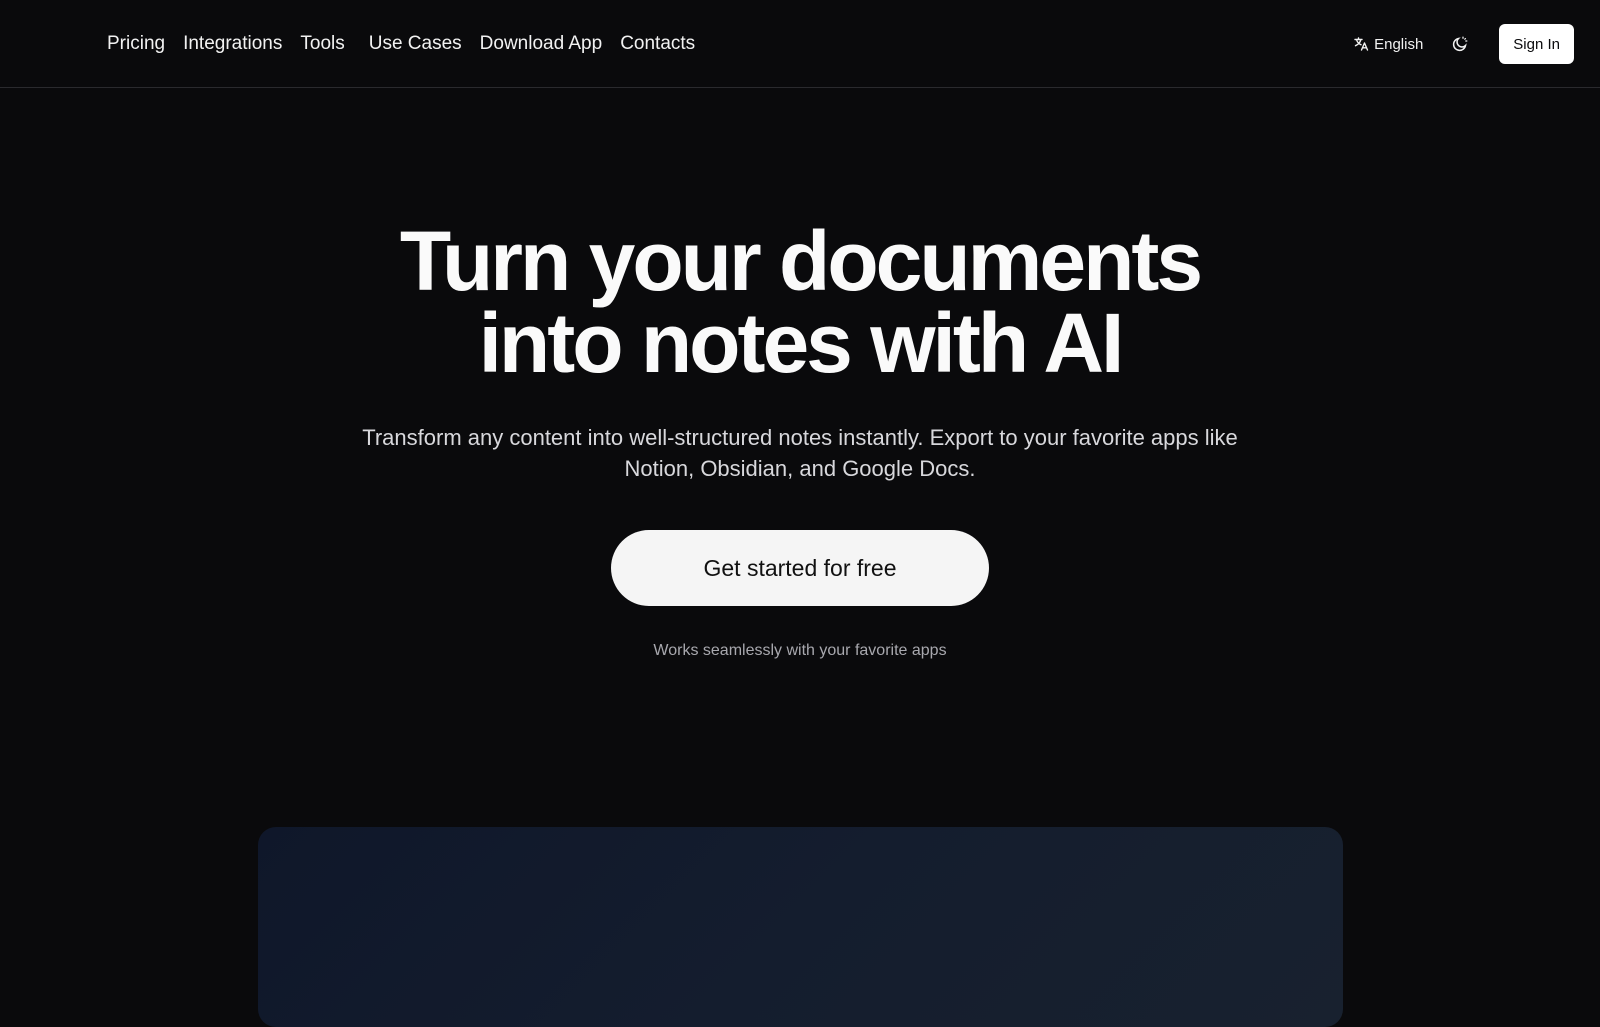 This screenshot has width=1600, height=1027. I want to click on works-with-caption: Works seamlessly with your favorite apps, so click(800, 650).